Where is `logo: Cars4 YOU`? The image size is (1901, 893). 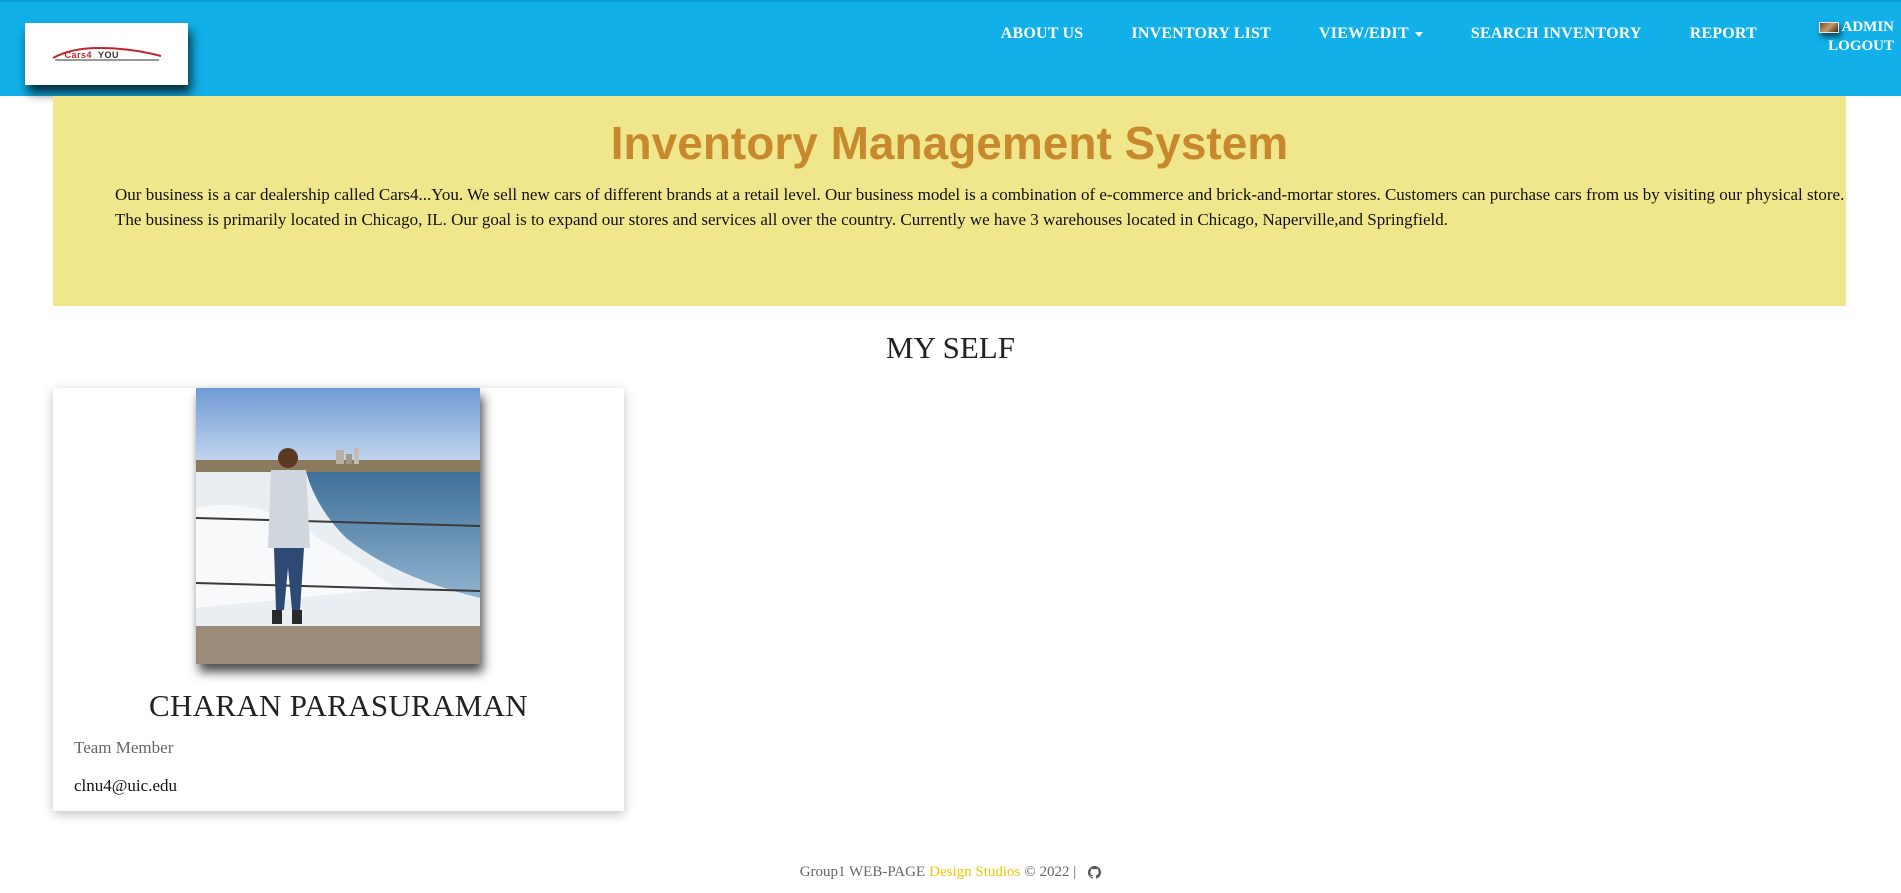
logo: Cars4 YOU is located at coordinates (106, 54).